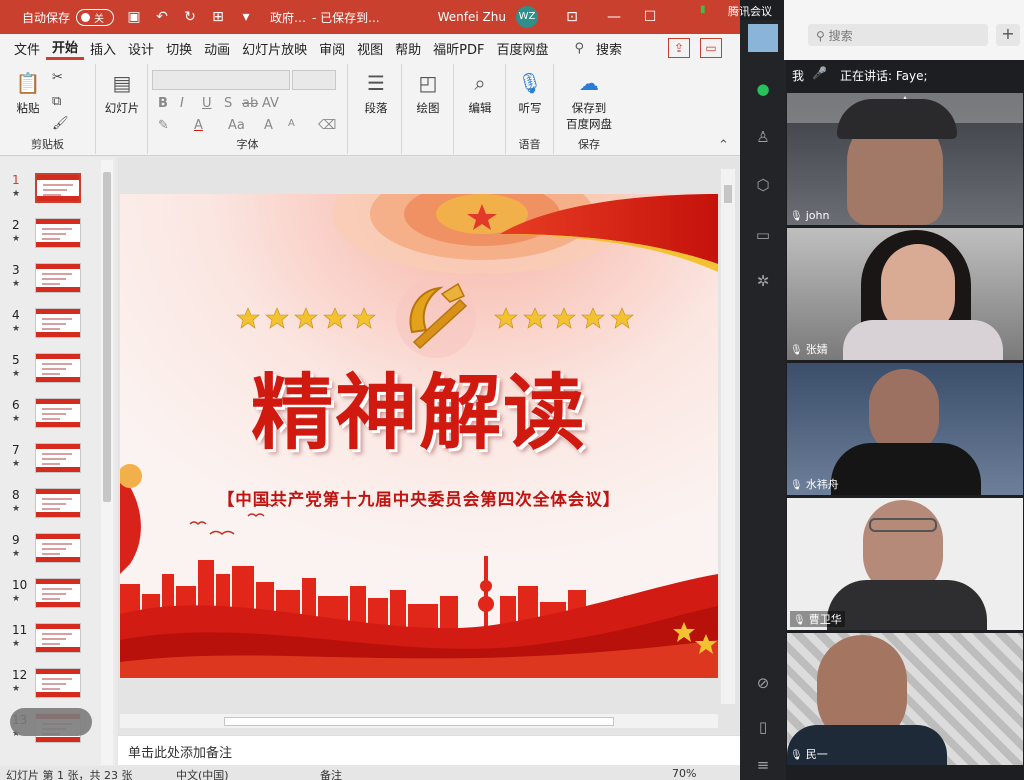 Image resolution: width=1024 pixels, height=780 pixels. Describe the element at coordinates (163, 125) in the screenshot. I see `highlight-icon: ✎` at that location.